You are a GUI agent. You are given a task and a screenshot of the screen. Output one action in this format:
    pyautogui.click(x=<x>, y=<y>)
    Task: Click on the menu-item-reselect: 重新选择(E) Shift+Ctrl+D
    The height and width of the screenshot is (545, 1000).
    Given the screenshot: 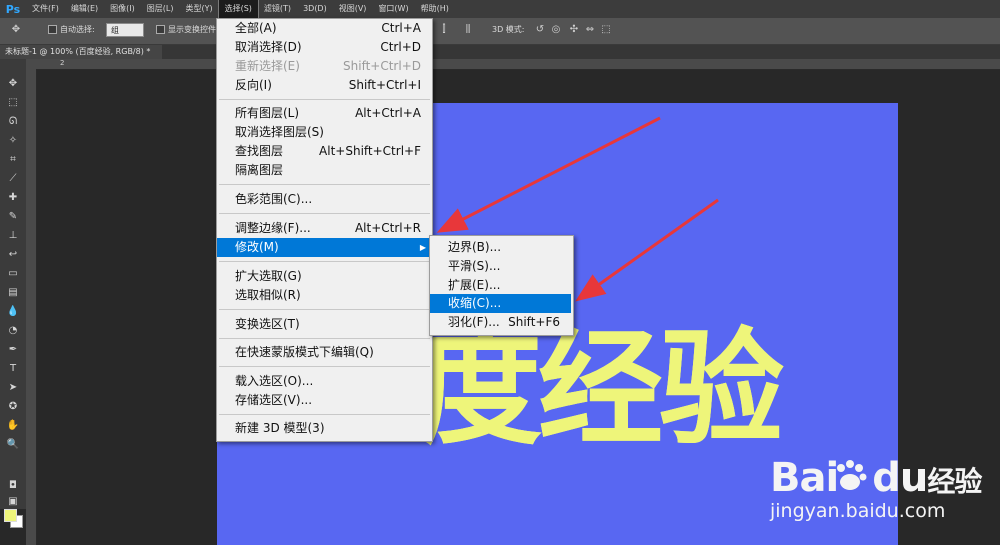 What is the action you would take?
    pyautogui.click(x=328, y=66)
    